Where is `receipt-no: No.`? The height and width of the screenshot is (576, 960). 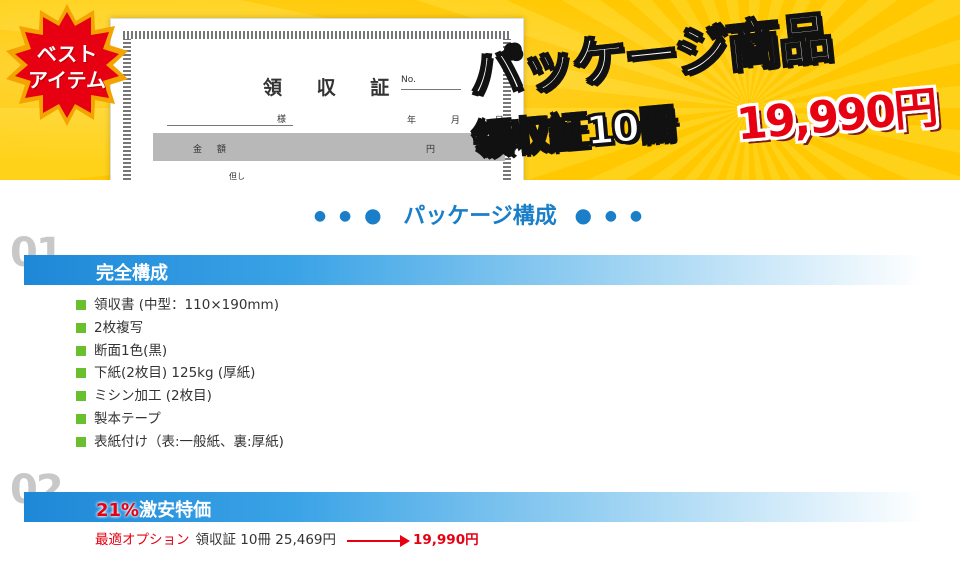 receipt-no: No. is located at coordinates (408, 80).